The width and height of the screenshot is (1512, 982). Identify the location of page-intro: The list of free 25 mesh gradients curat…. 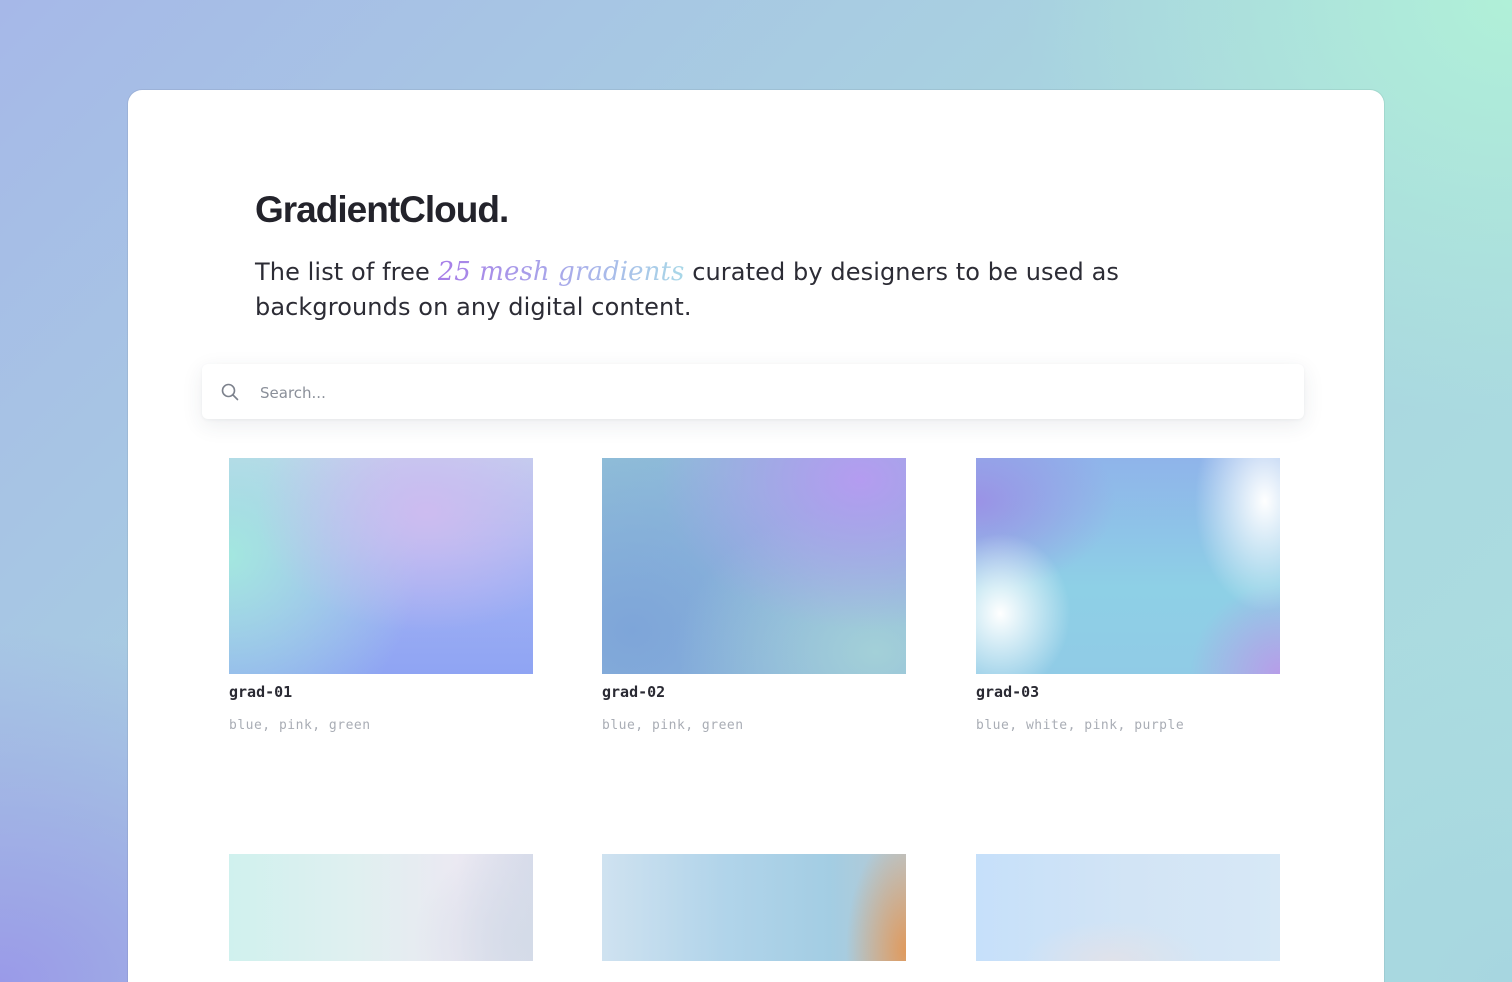
(760, 290).